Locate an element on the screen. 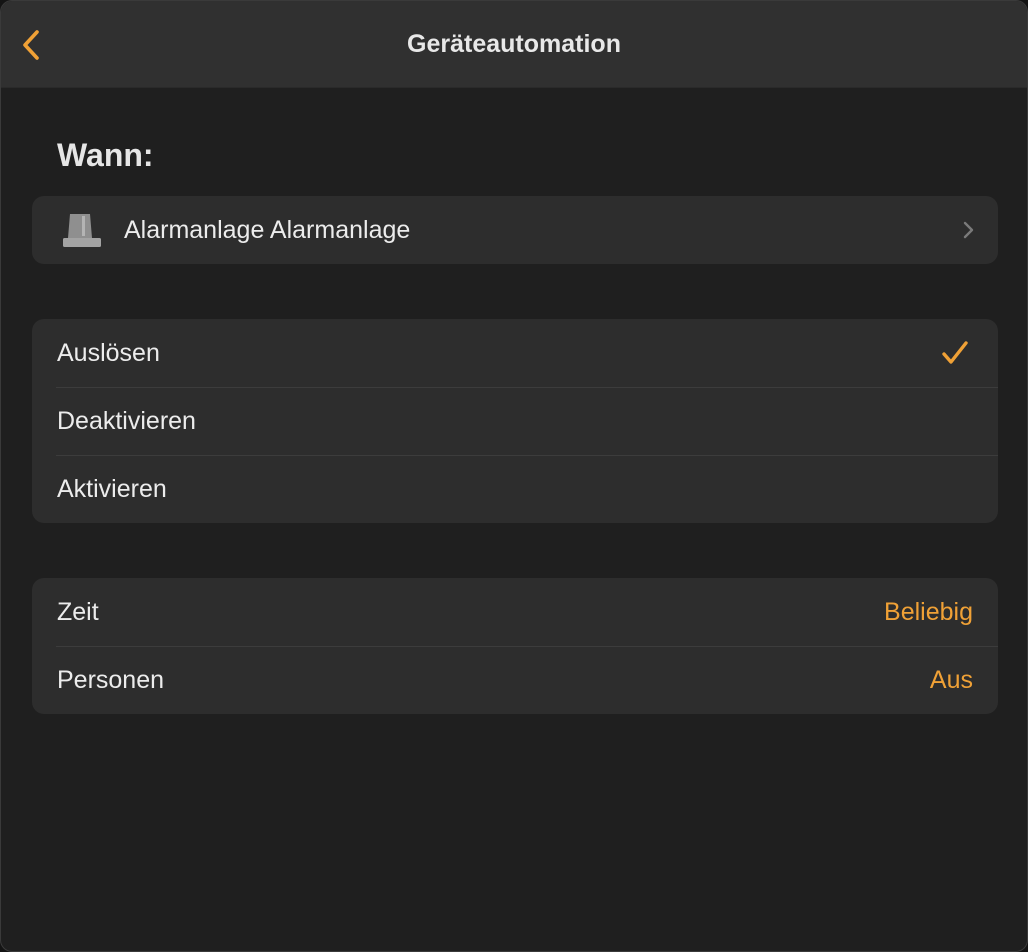 This screenshot has width=1028, height=952. checkmark-icon is located at coordinates (955, 352).